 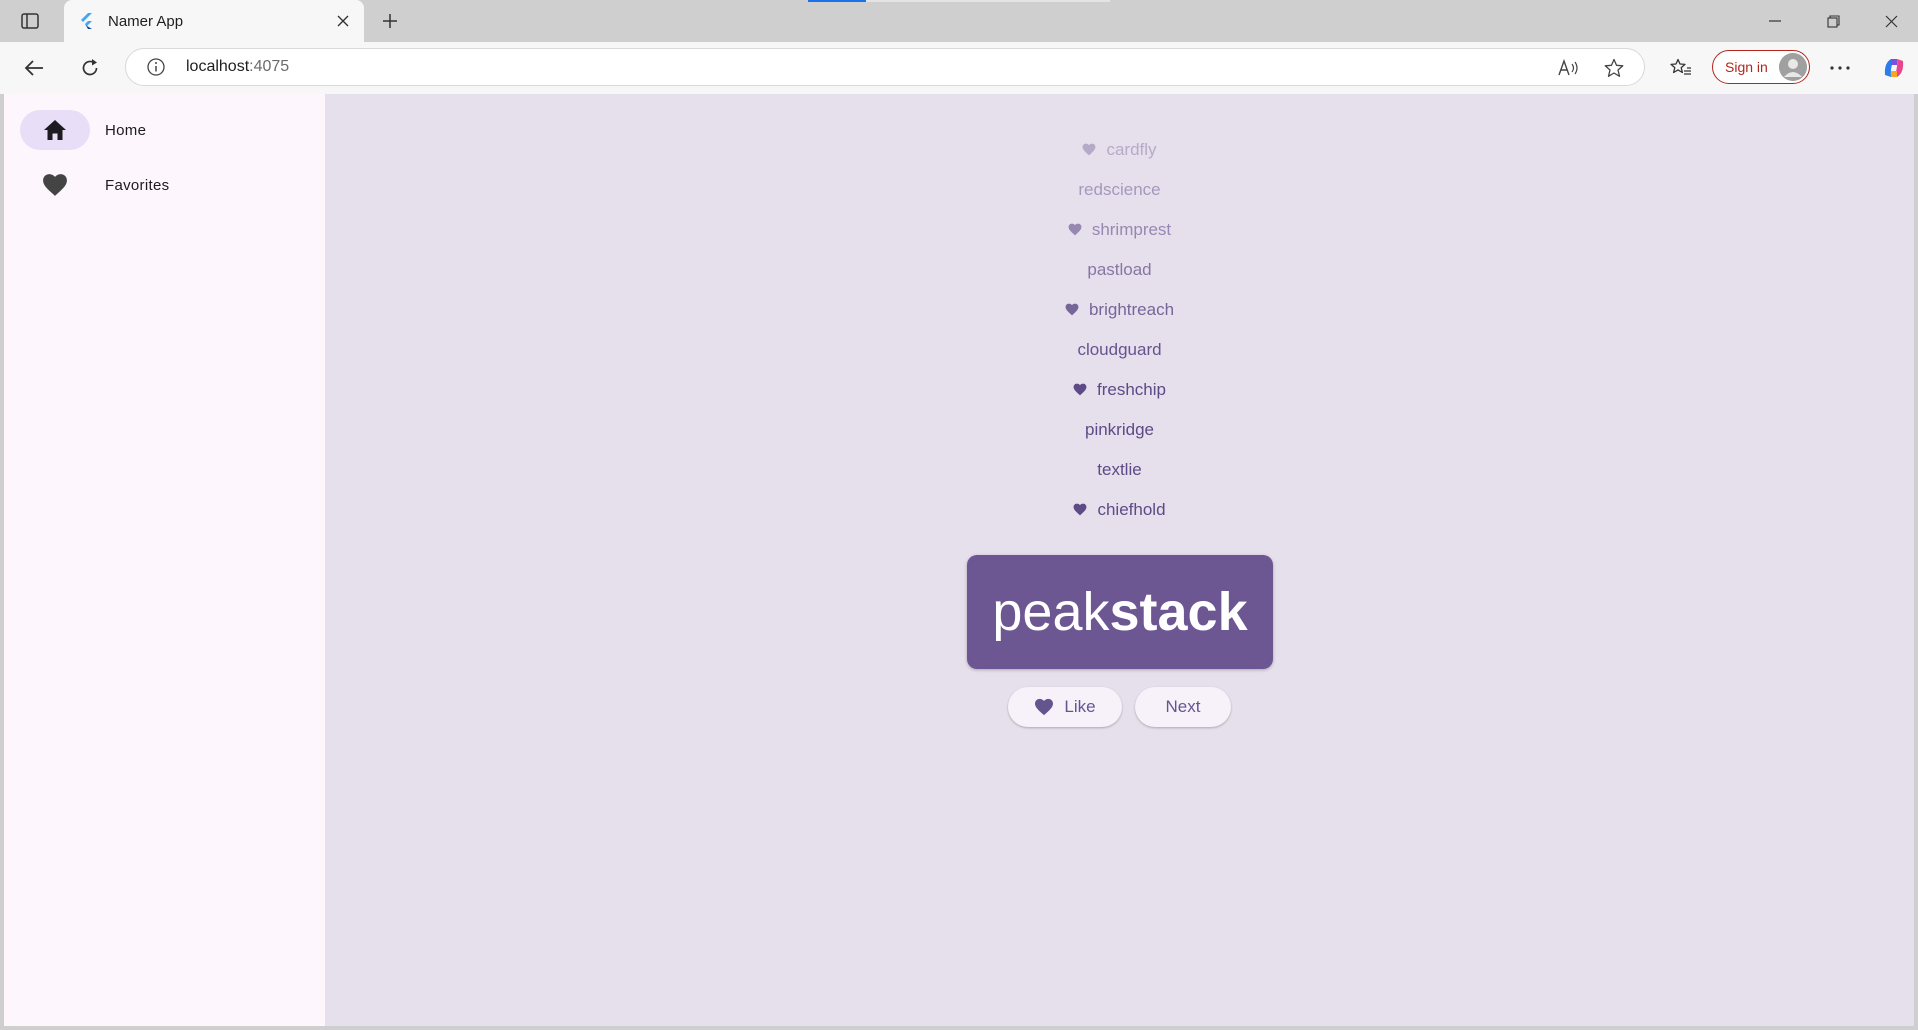 I want to click on history-item: pastload, so click(x=1119, y=270).